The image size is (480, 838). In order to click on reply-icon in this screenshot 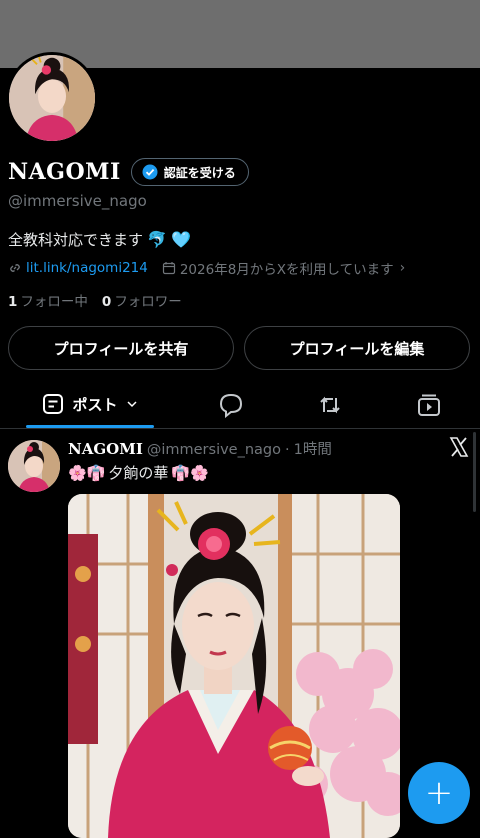, I will do `click(231, 406)`.